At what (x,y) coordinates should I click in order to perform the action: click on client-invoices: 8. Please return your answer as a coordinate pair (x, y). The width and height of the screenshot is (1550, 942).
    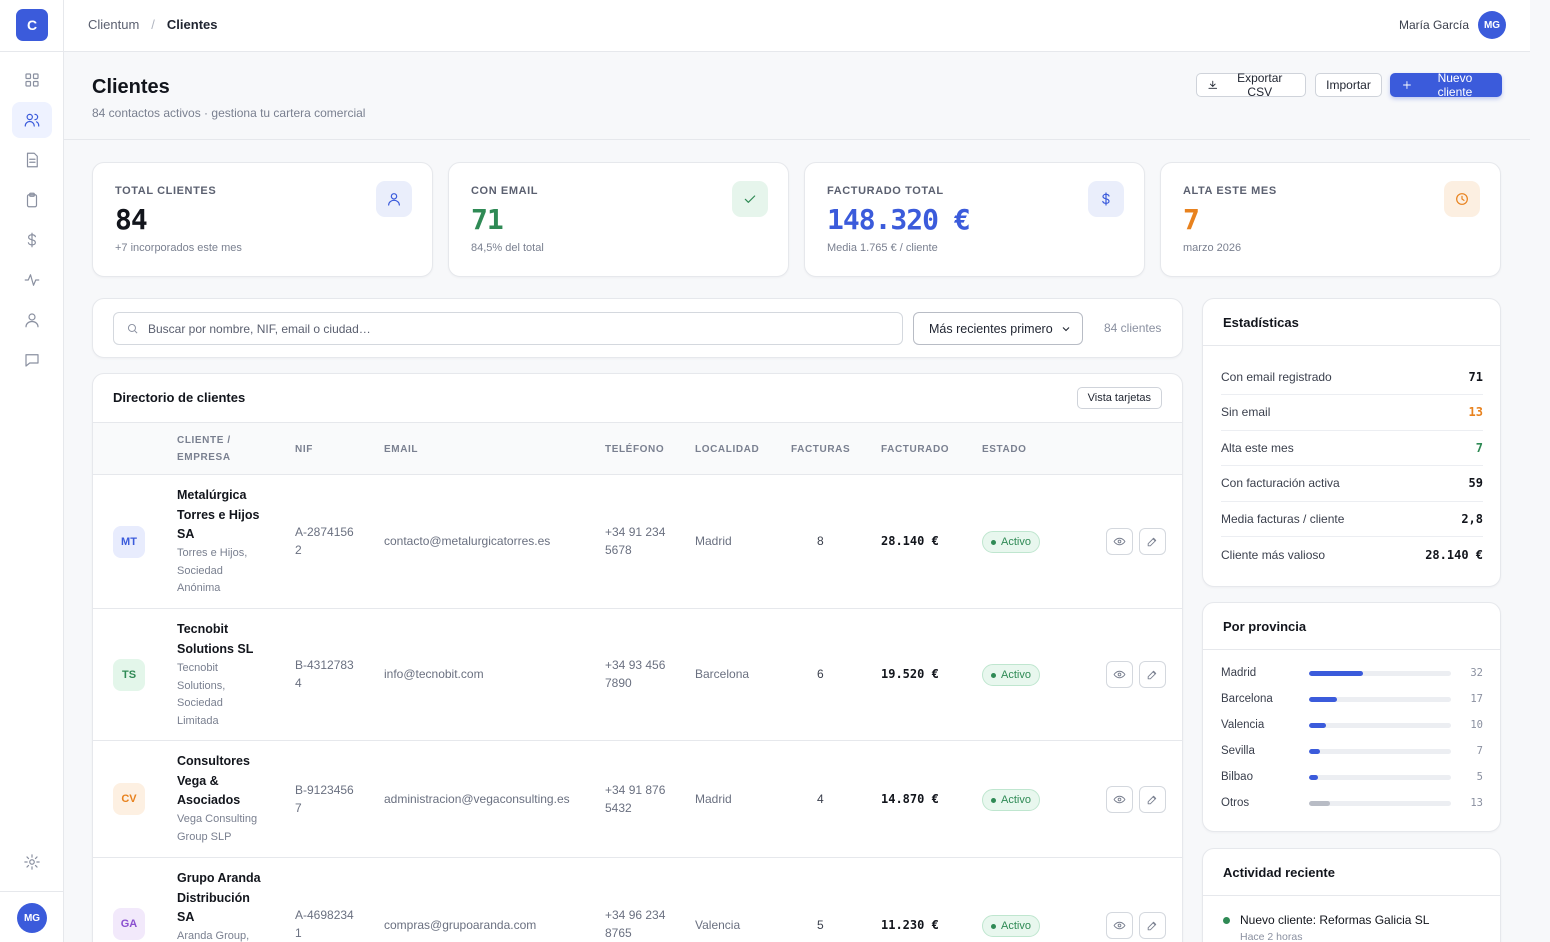
    Looking at the image, I should click on (820, 541).